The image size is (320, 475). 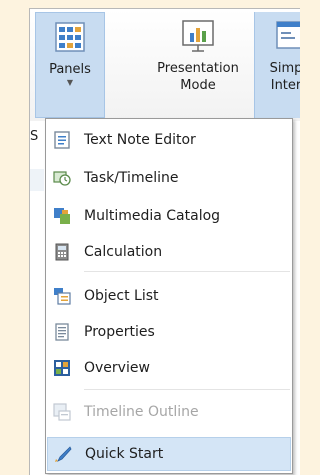 I want to click on menu-item-timeline-outline: Timeline Outline, so click(x=169, y=412).